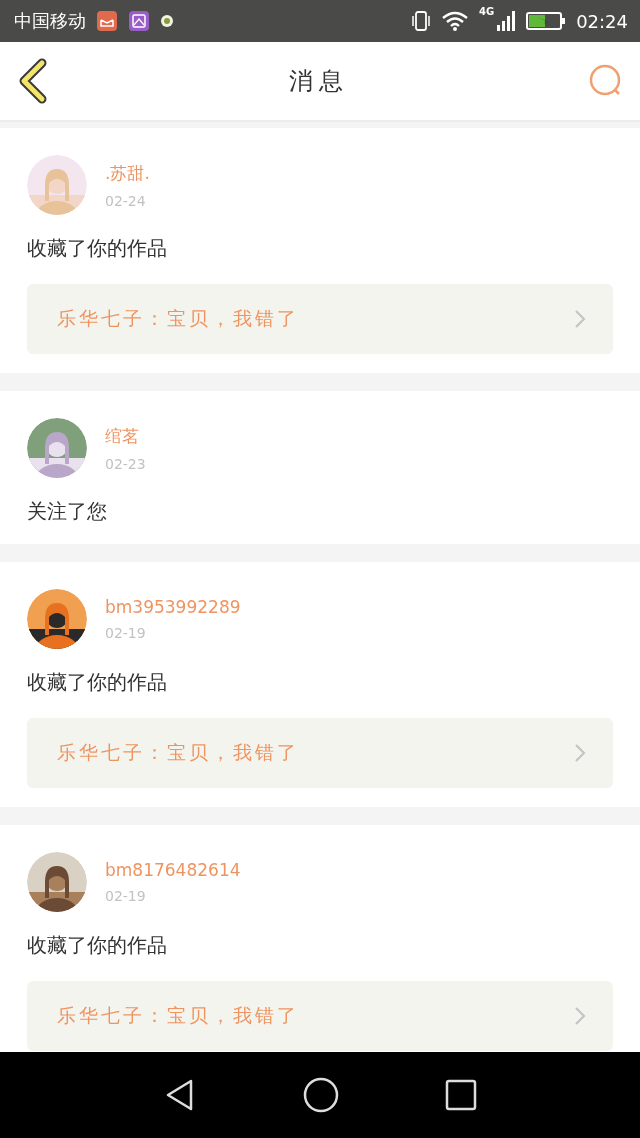 The image size is (640, 1138). Describe the element at coordinates (319, 81) in the screenshot. I see `page-title: 消息` at that location.